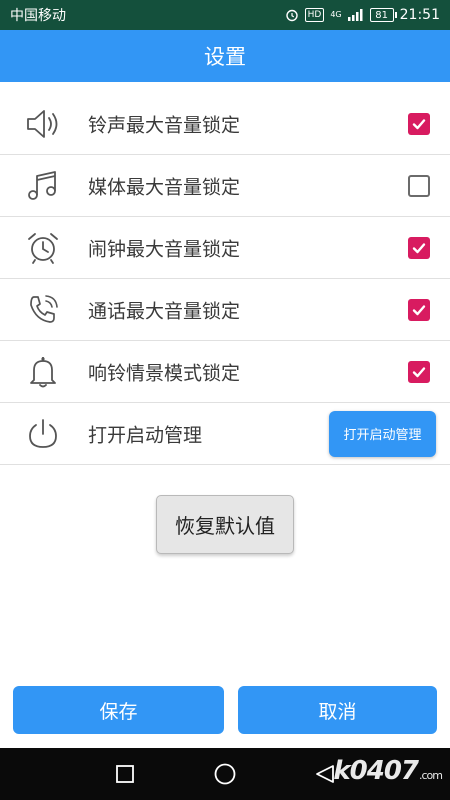  Describe the element at coordinates (292, 15) in the screenshot. I see `alarm-status-icon` at that location.